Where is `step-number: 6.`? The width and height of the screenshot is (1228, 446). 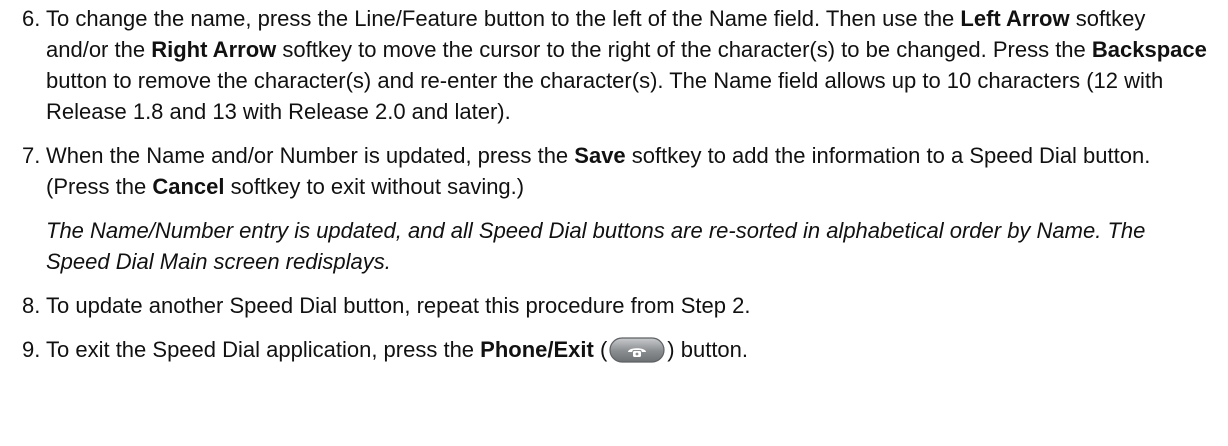 step-number: 6. is located at coordinates (31, 18).